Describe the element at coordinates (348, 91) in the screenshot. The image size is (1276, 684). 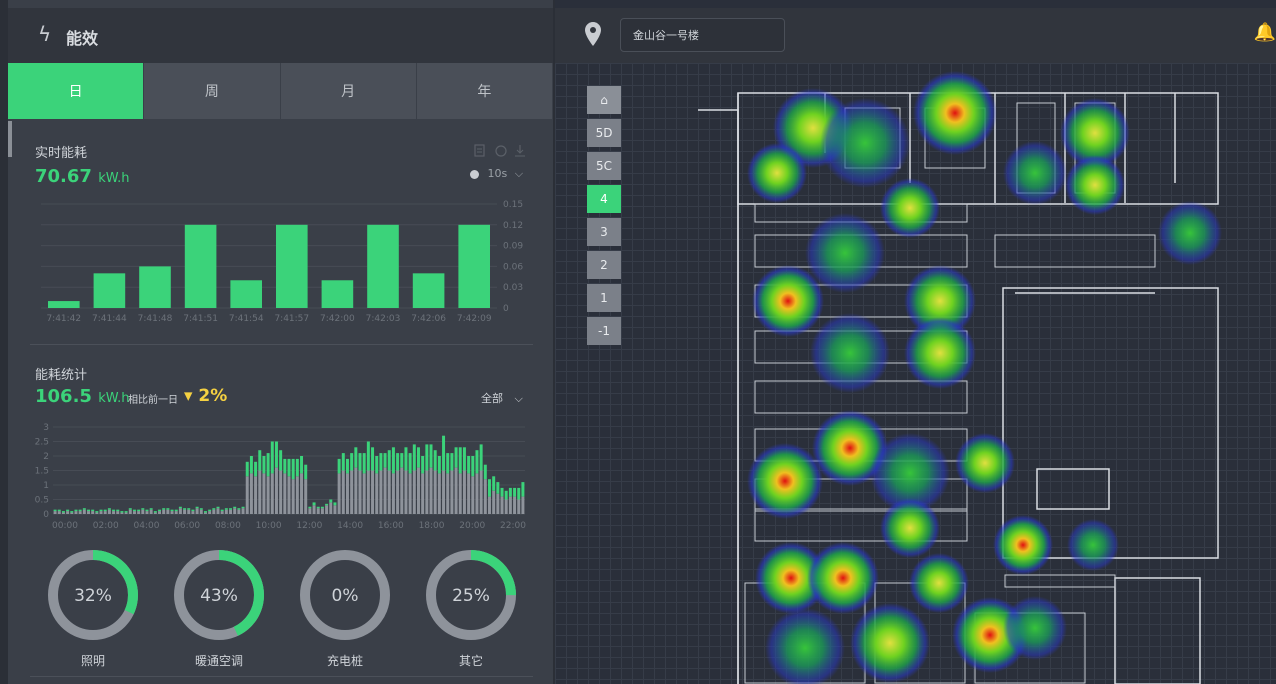
I see `tab-month: 月` at that location.